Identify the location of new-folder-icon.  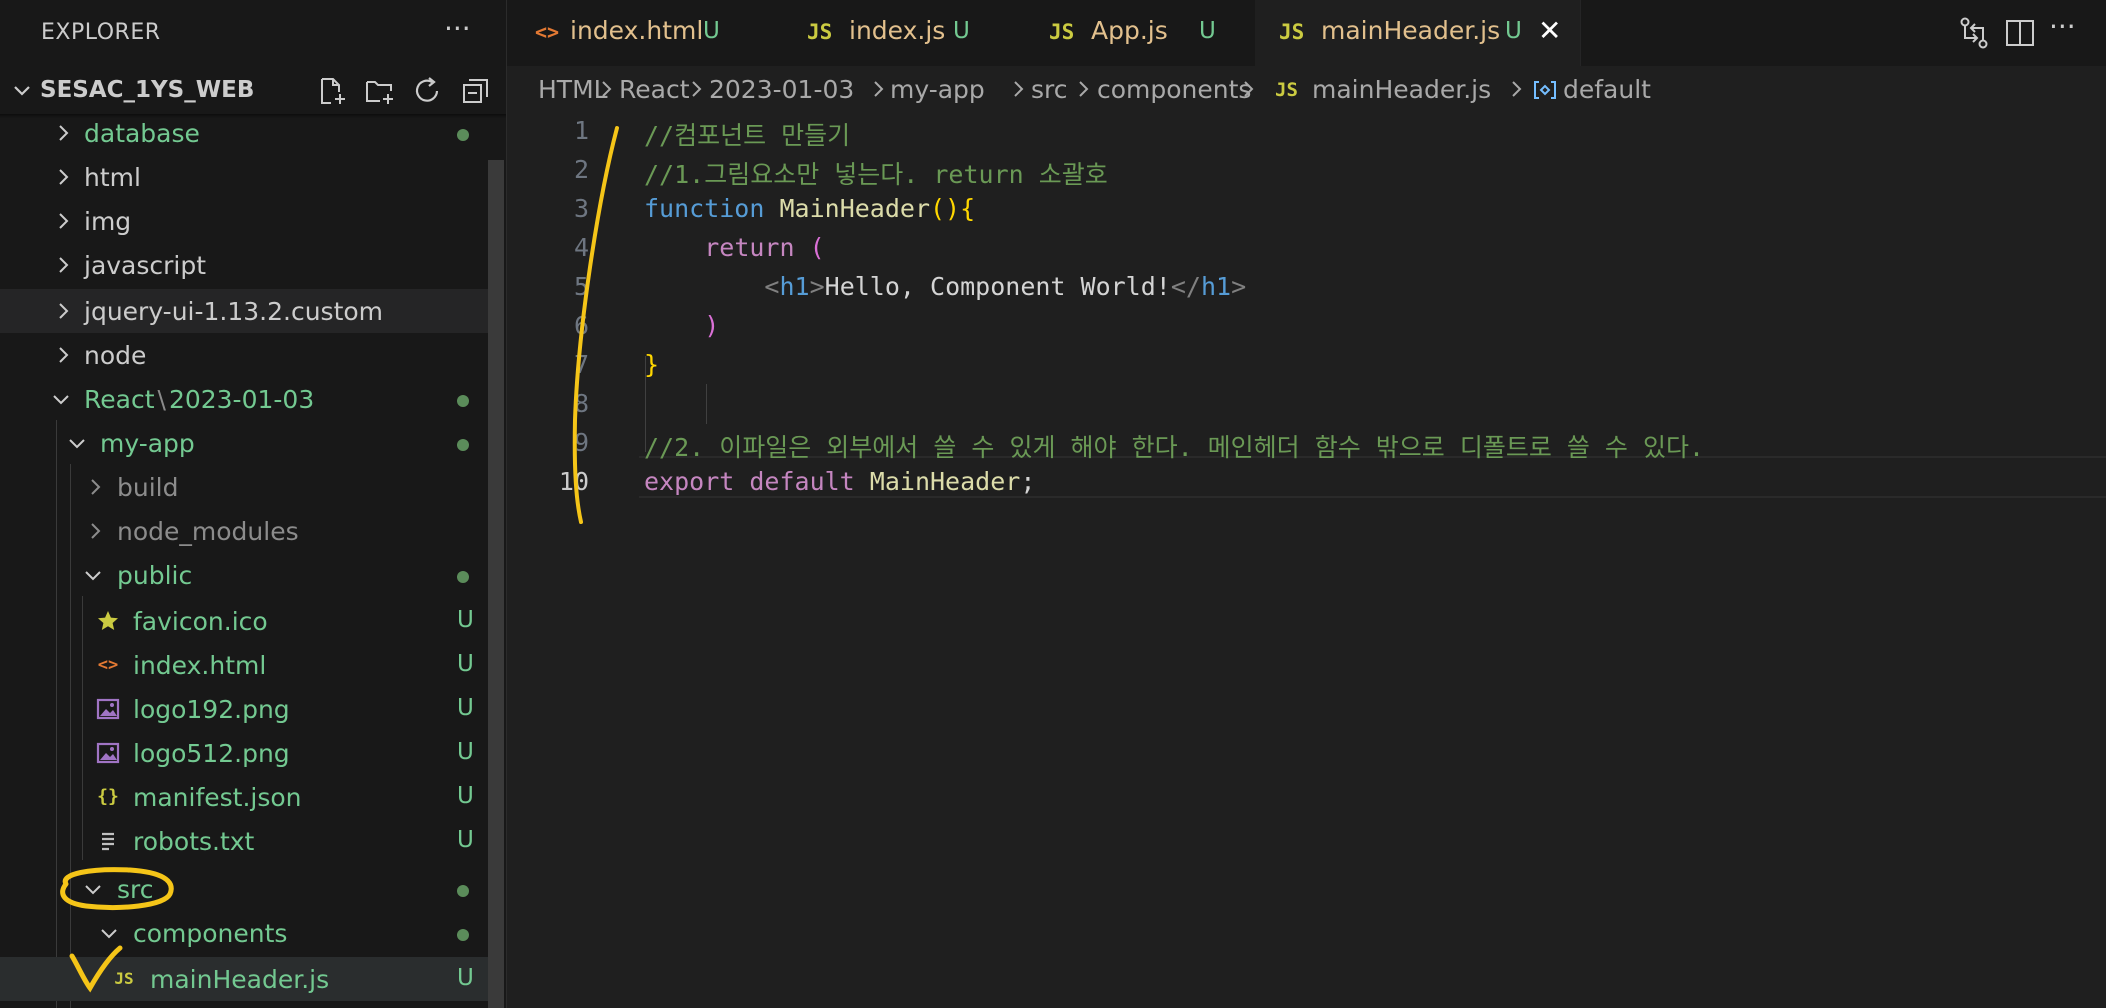
(380, 91).